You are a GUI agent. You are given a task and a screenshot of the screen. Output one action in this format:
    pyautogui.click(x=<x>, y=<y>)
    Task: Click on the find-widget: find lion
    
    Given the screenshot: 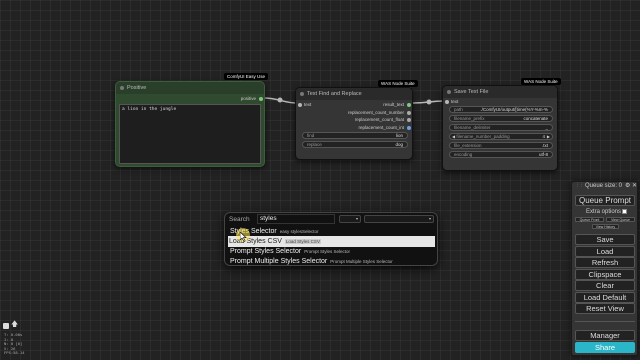 What is the action you would take?
    pyautogui.click(x=355, y=135)
    